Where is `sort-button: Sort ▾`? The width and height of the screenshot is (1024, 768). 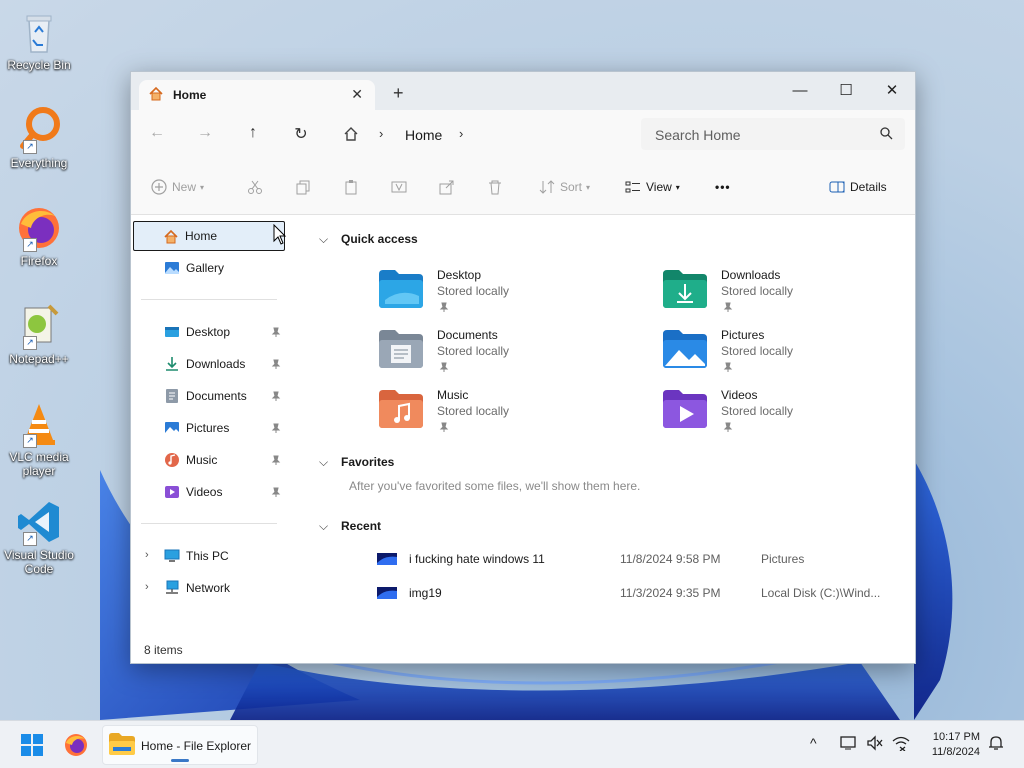 sort-button: Sort ▾ is located at coordinates (564, 187).